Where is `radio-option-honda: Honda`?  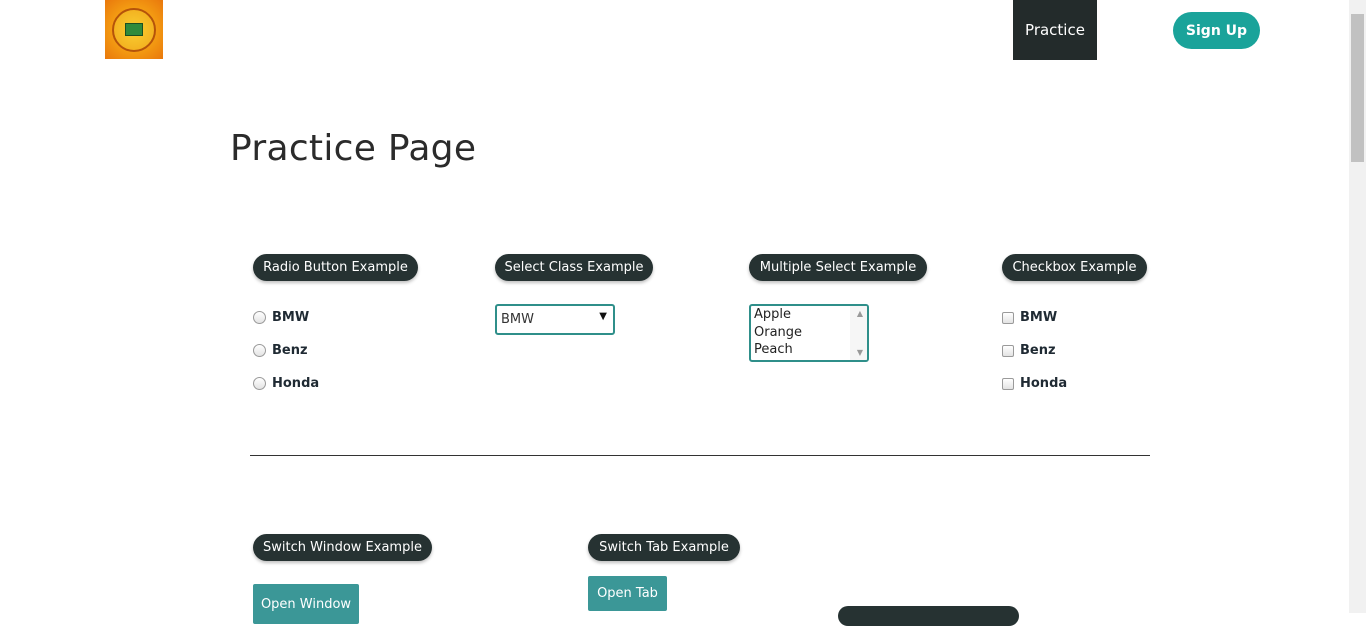 radio-option-honda: Honda is located at coordinates (286, 383).